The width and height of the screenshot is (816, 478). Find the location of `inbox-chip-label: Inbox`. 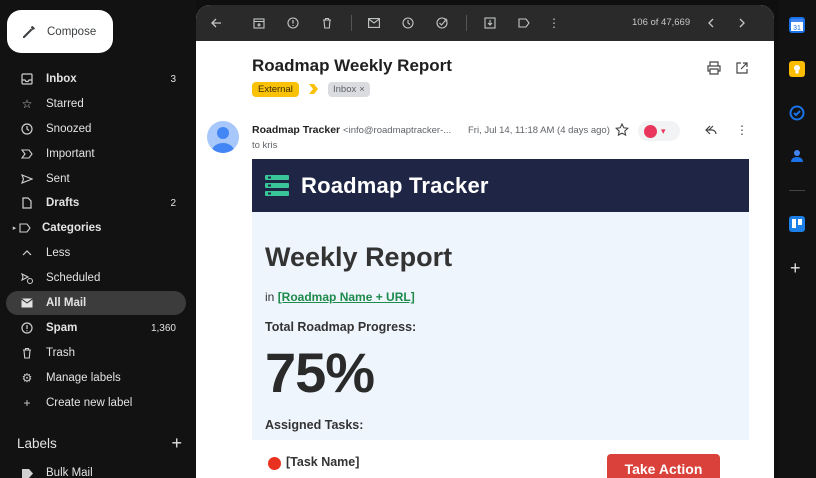

inbox-chip-label: Inbox is located at coordinates (345, 89).